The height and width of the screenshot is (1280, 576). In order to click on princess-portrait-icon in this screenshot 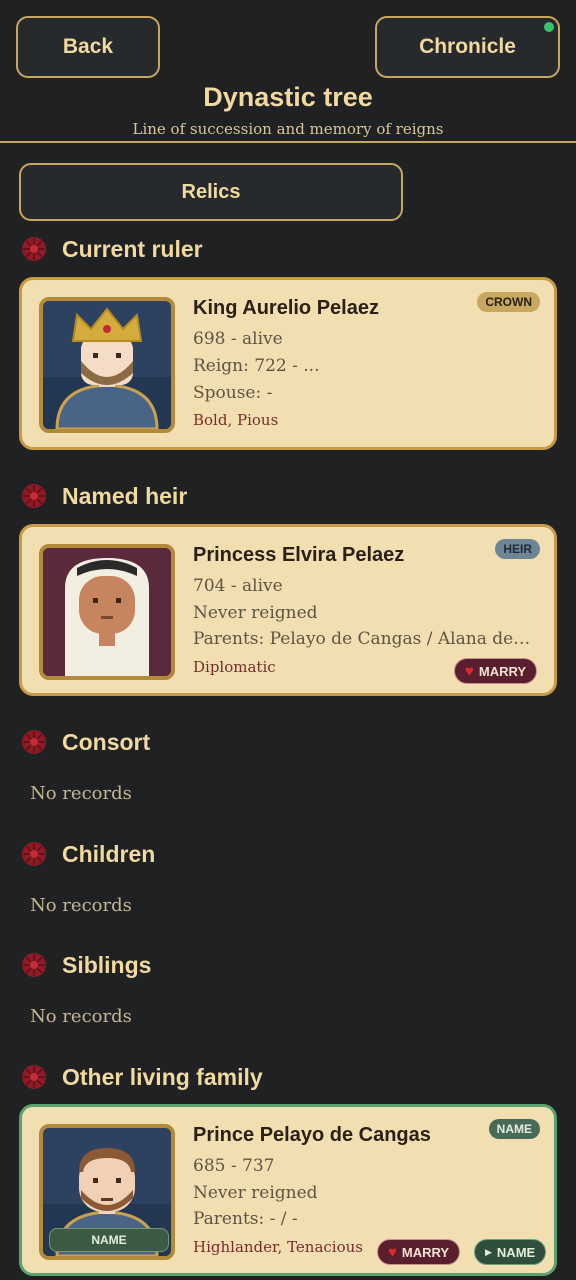, I will do `click(107, 612)`.